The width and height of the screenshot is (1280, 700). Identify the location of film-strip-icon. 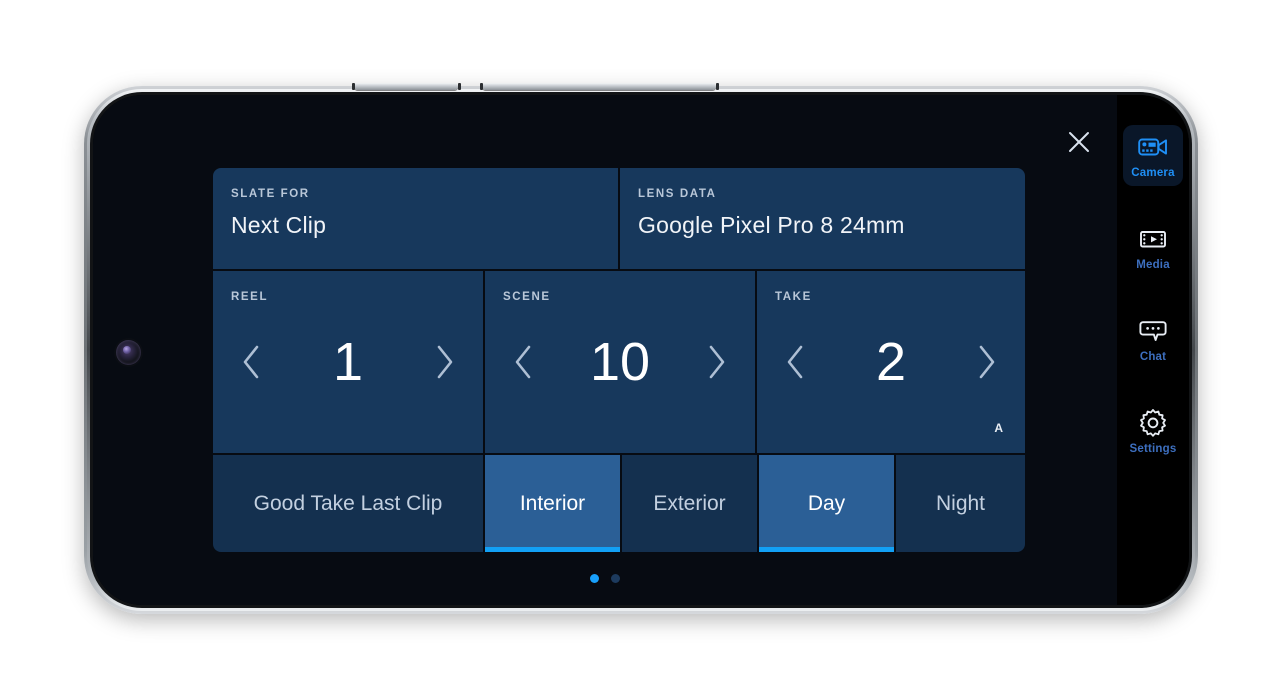
(1153, 239).